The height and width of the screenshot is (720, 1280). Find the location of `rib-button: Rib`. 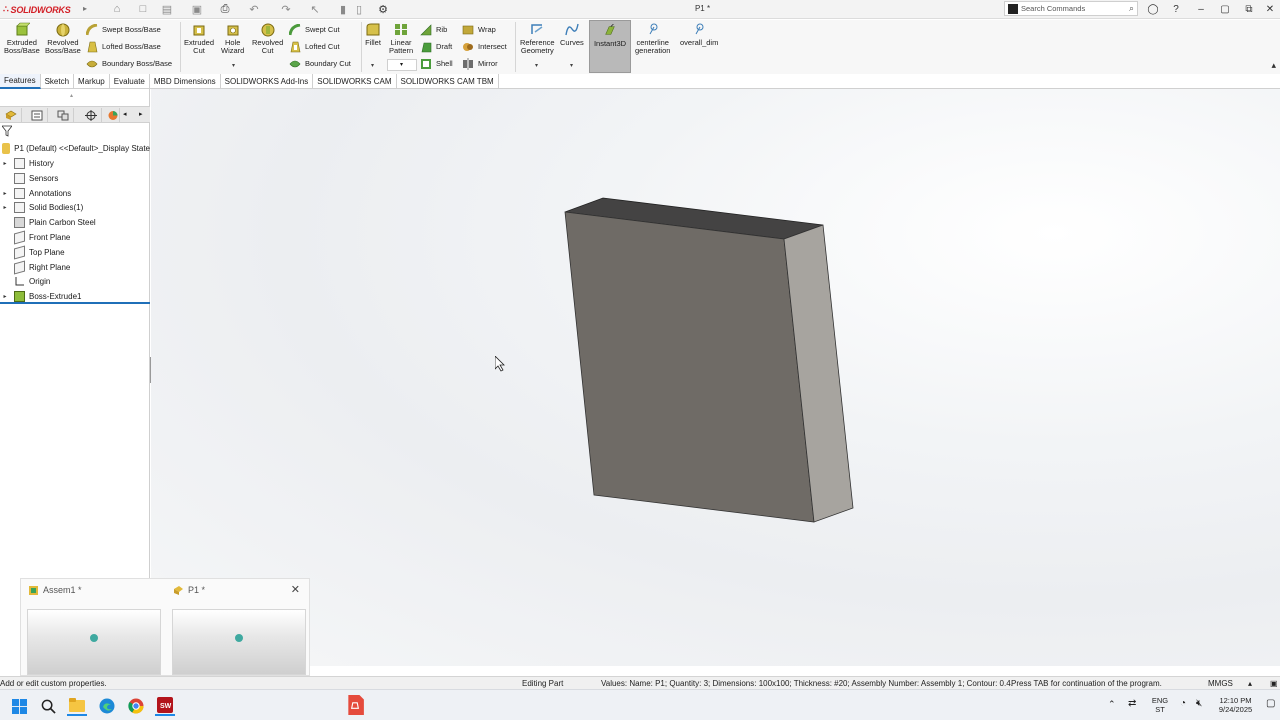

rib-button: Rib is located at coordinates (433, 29).